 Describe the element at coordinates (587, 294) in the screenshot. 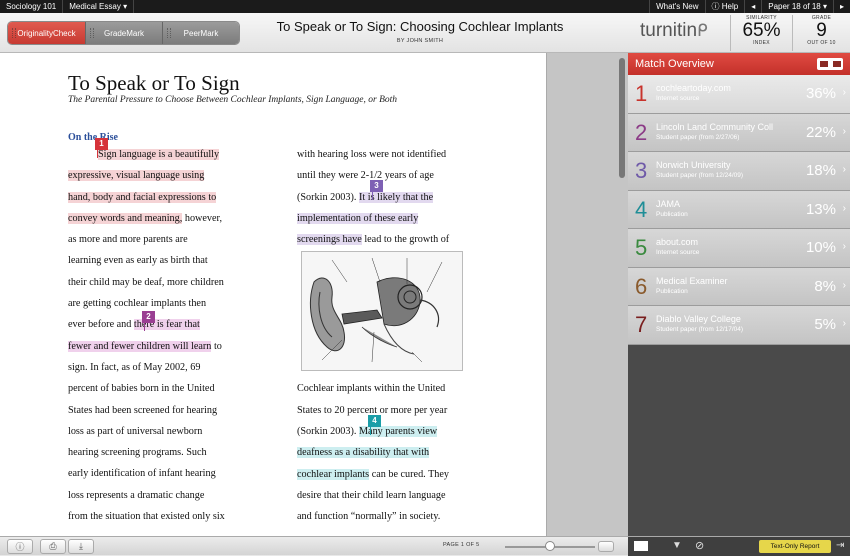

I see `scroll-gutter` at that location.